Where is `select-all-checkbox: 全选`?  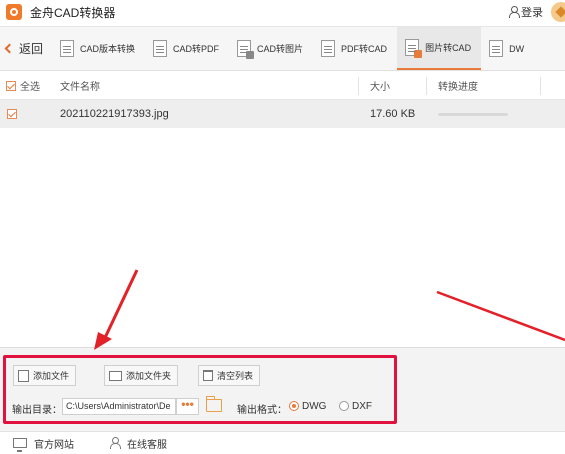 select-all-checkbox: 全选 is located at coordinates (30, 85).